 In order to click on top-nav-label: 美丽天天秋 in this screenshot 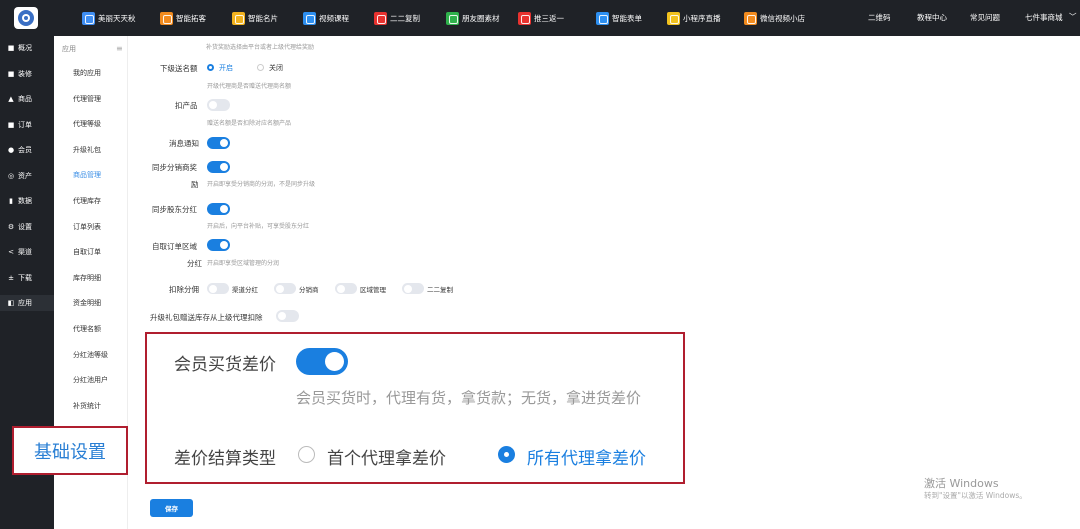, I will do `click(117, 18)`.